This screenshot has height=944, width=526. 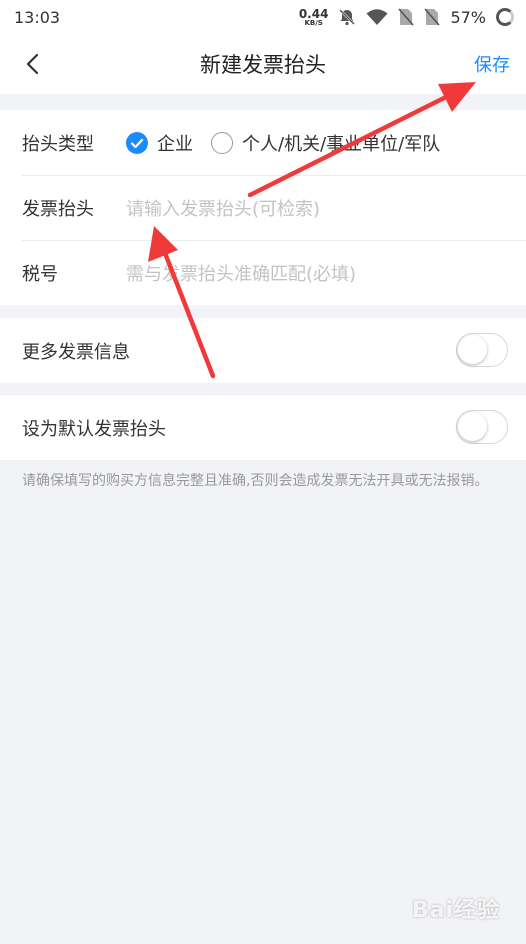 I want to click on invoice-title-row: 发票抬头 请输入发票抬头(可检索), so click(x=263, y=207).